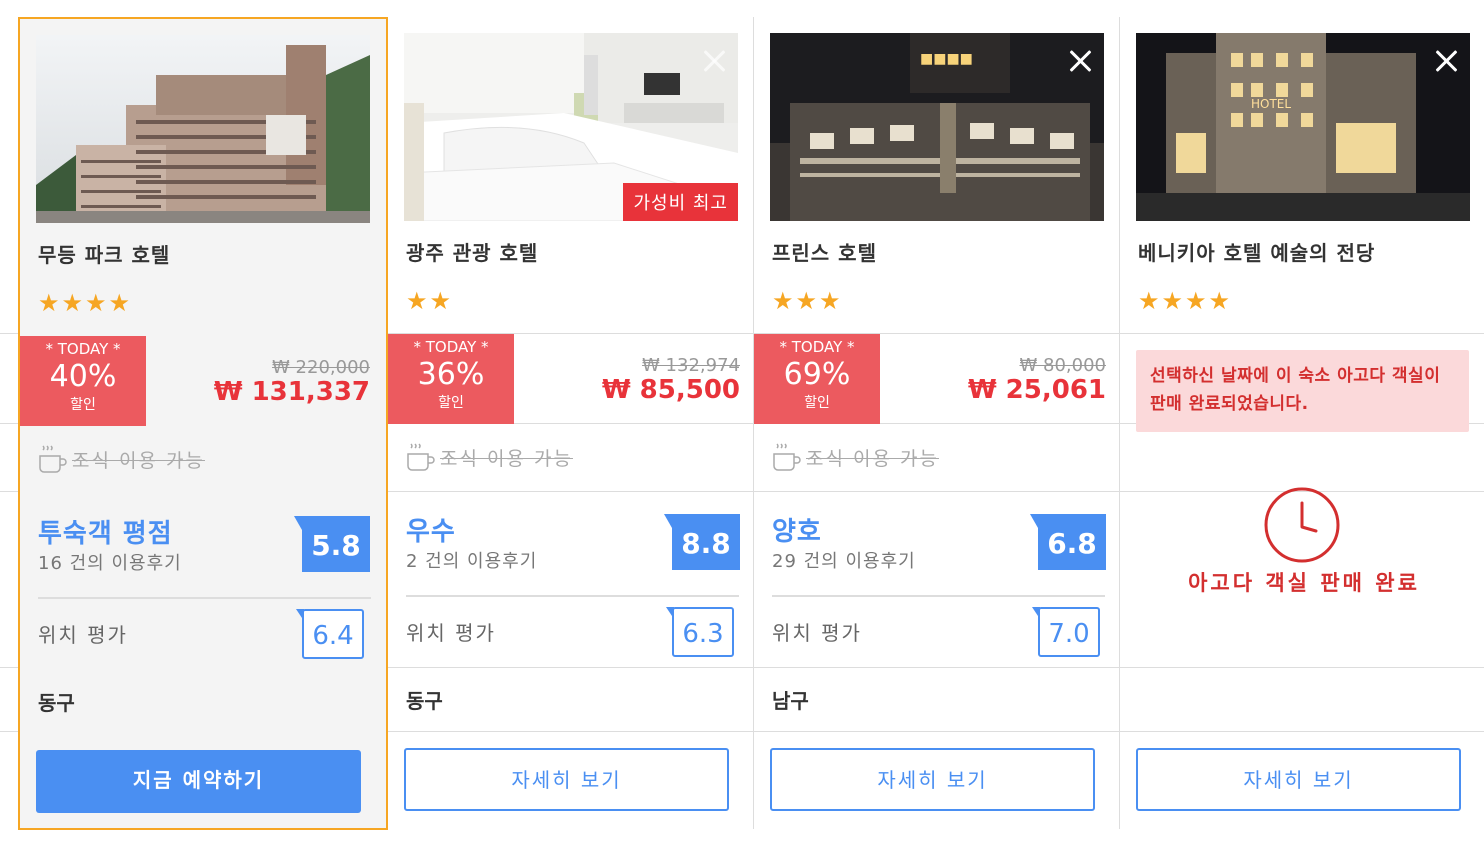 This screenshot has height=847, width=1484. What do you see at coordinates (110, 562) in the screenshot?
I see `review-count: 16 건의 이용후기` at bounding box center [110, 562].